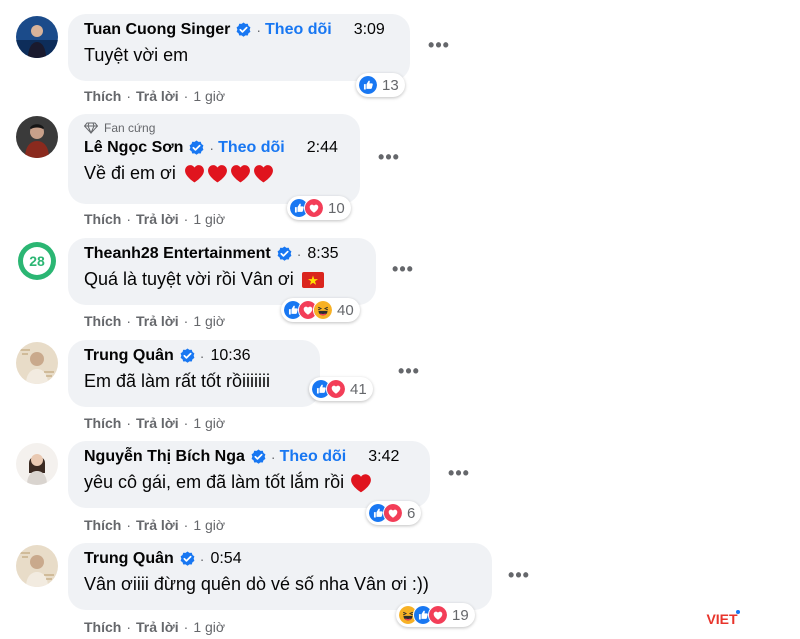 The image size is (800, 639). I want to click on comment-text-wrap: yêu cô gái, em đã làm tốt lắm rồi, so click(250, 482).